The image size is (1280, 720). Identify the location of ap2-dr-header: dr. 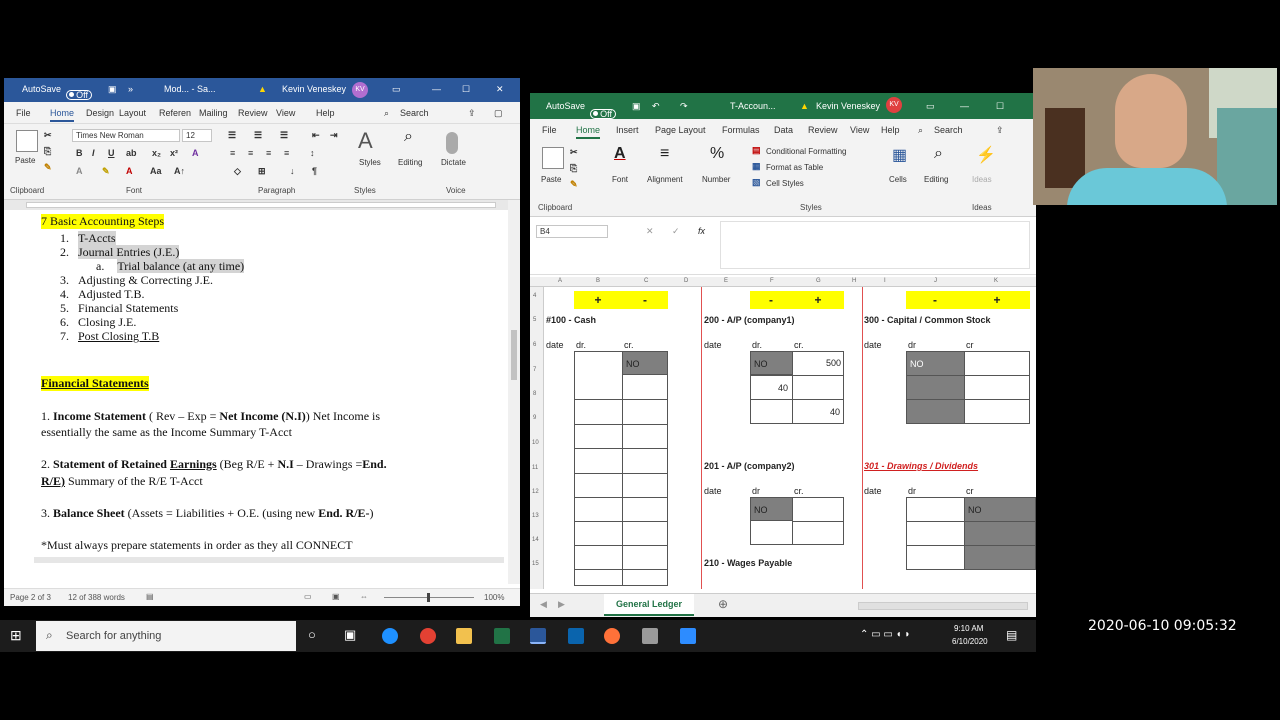
(756, 491).